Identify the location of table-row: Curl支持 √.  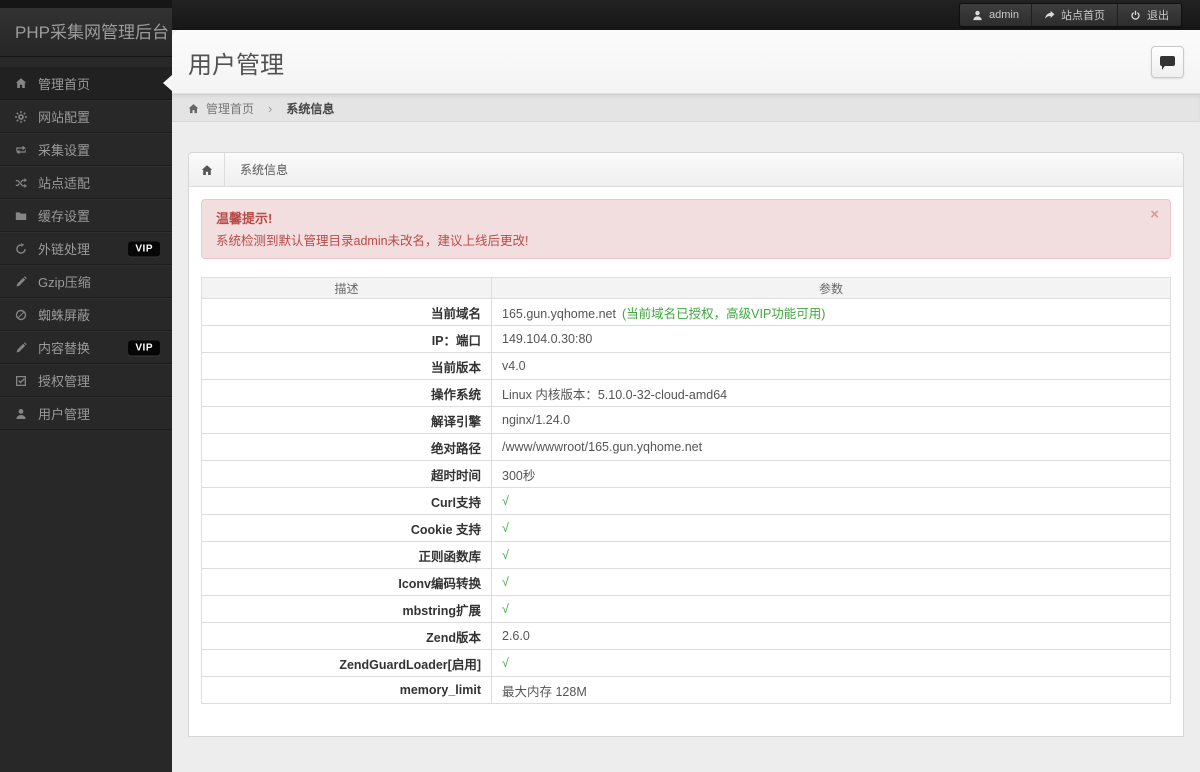
(686, 501).